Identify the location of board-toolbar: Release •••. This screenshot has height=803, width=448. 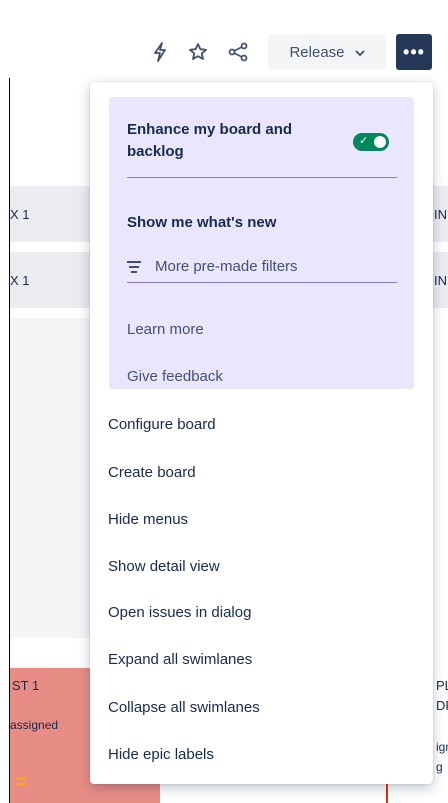
(224, 39).